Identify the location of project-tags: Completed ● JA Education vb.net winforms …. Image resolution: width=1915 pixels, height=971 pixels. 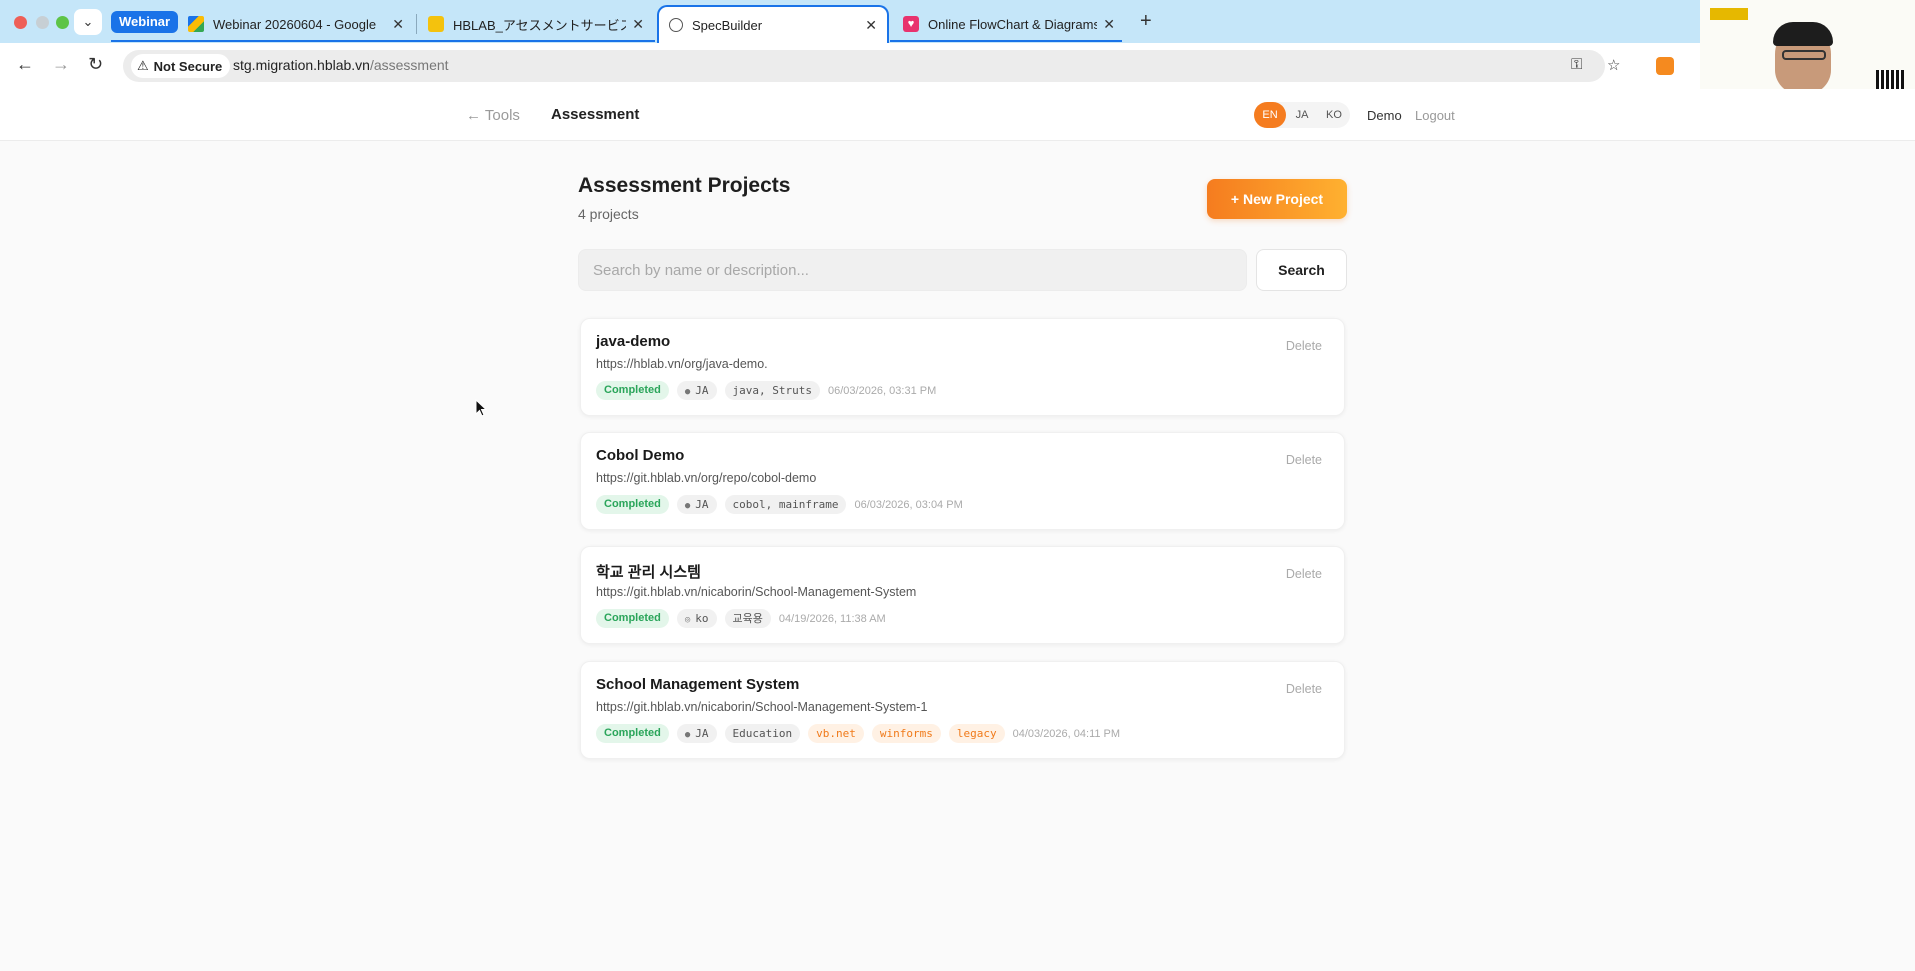
(858, 733).